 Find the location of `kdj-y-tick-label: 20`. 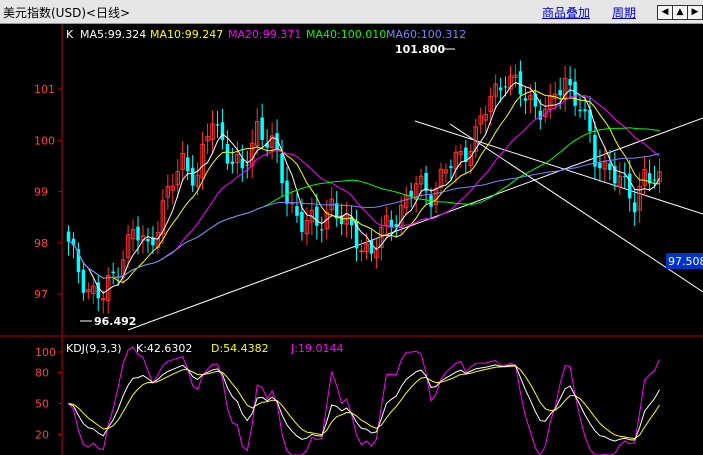

kdj-y-tick-label: 20 is located at coordinates (42, 434).